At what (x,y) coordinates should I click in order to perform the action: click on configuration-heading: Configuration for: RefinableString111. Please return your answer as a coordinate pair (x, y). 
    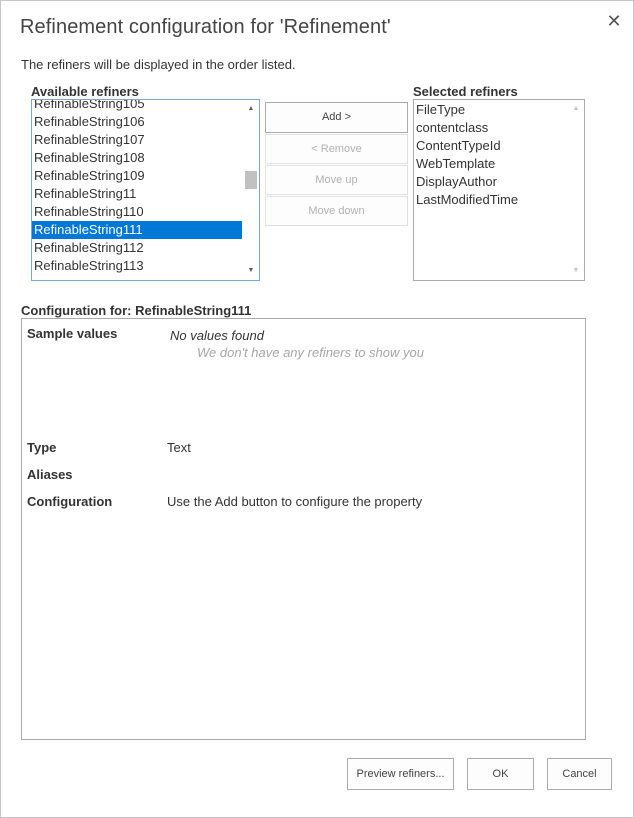
    Looking at the image, I should click on (136, 310).